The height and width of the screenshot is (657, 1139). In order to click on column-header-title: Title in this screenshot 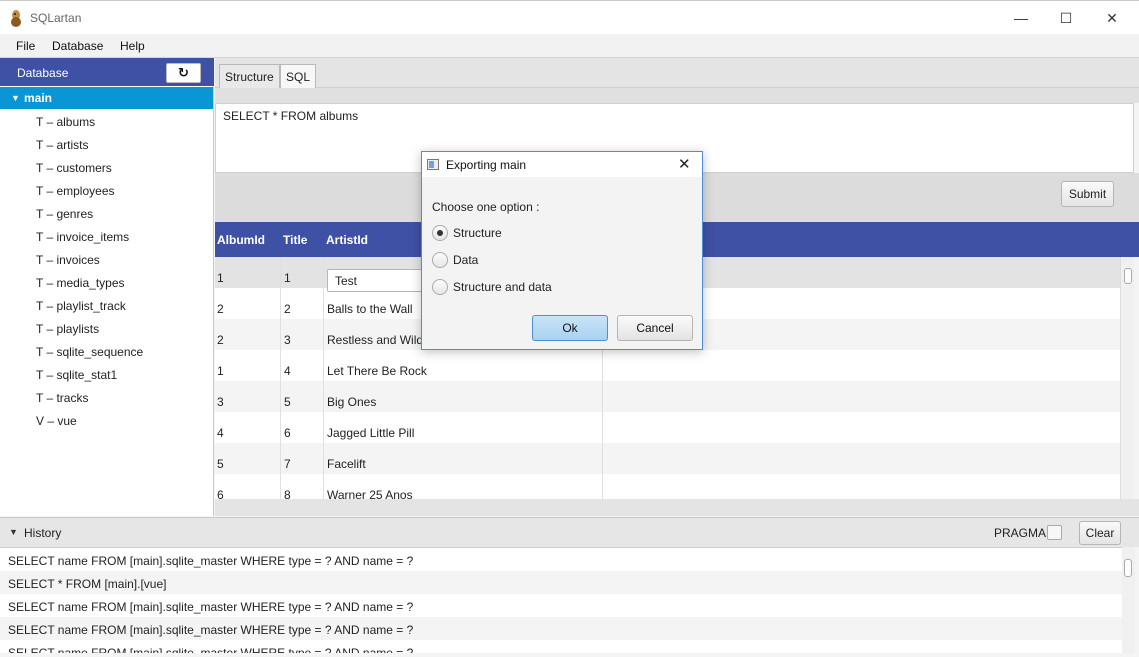, I will do `click(295, 240)`.